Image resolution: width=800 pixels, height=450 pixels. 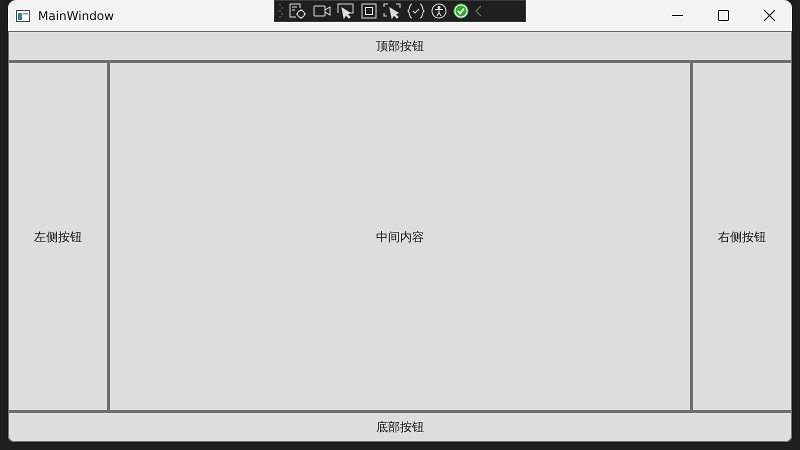 I want to click on accessibility-icon, so click(x=439, y=11).